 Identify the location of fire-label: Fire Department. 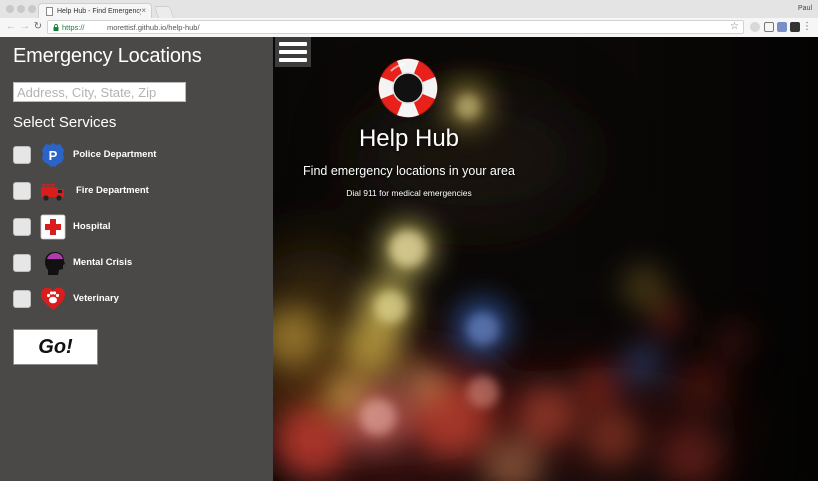
(112, 190).